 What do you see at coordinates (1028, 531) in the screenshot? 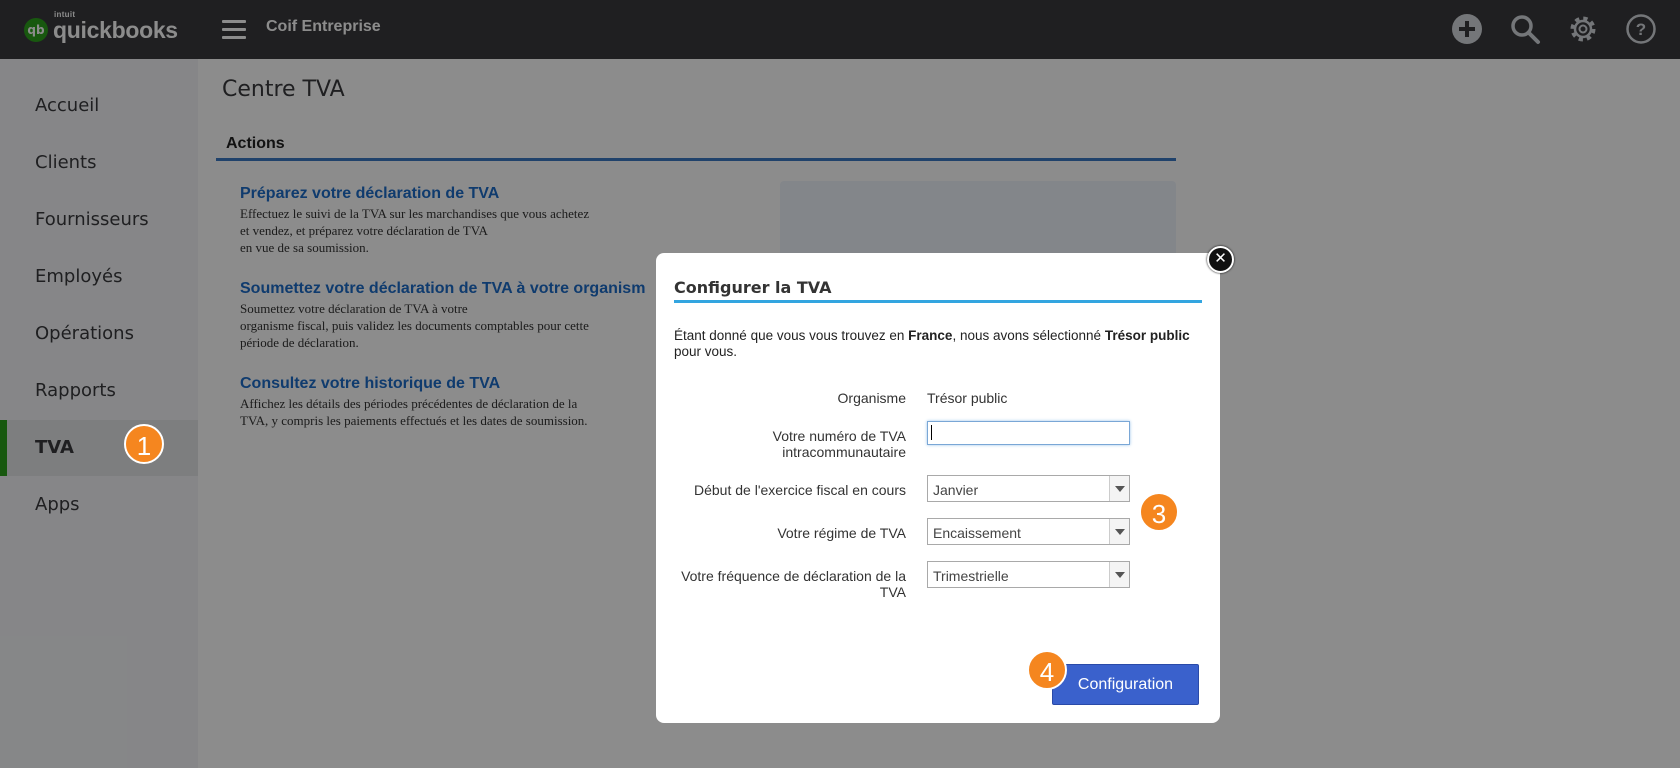
I see `vat-regime-select: Encaissement` at bounding box center [1028, 531].